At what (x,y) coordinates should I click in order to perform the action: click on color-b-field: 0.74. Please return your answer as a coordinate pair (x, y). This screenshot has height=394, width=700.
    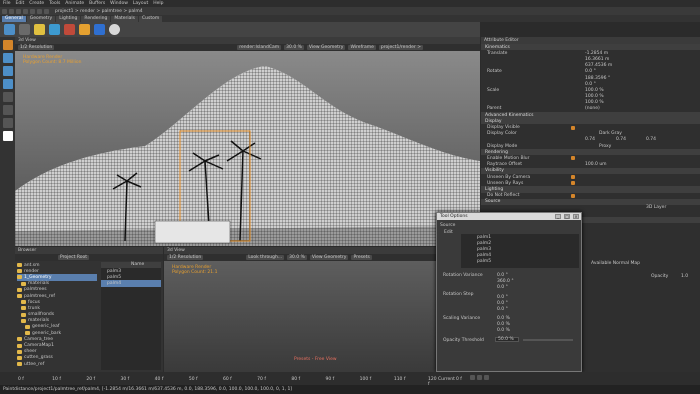
    Looking at the image, I should click on (651, 139).